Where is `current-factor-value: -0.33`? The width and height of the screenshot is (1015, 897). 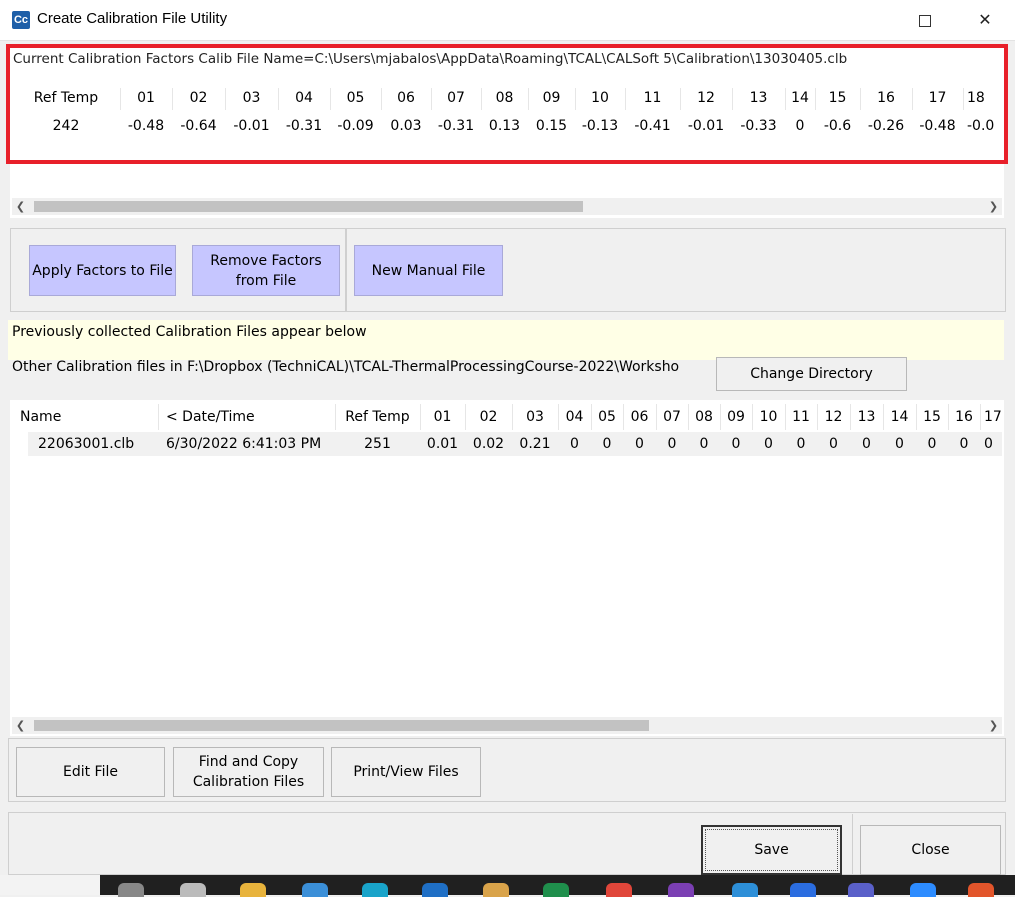 current-factor-value: -0.33 is located at coordinates (758, 126).